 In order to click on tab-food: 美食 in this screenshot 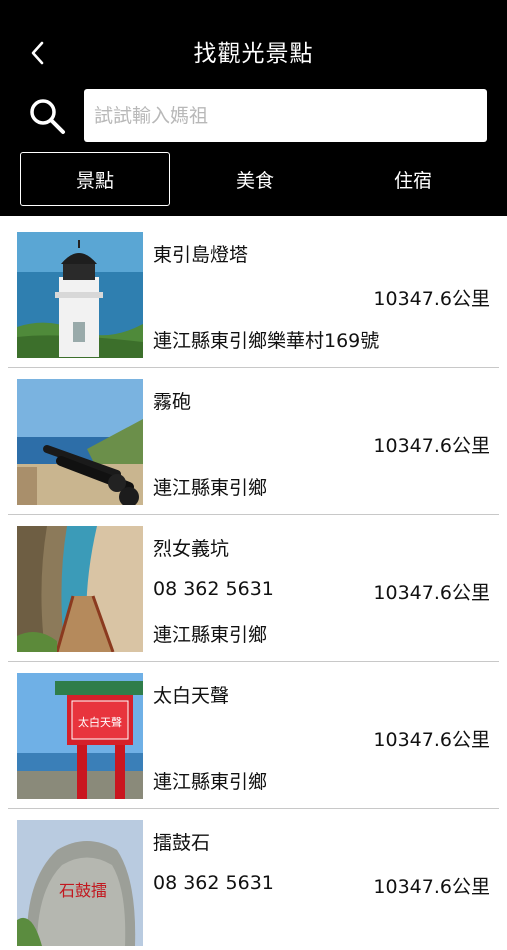, I will do `click(255, 179)`.